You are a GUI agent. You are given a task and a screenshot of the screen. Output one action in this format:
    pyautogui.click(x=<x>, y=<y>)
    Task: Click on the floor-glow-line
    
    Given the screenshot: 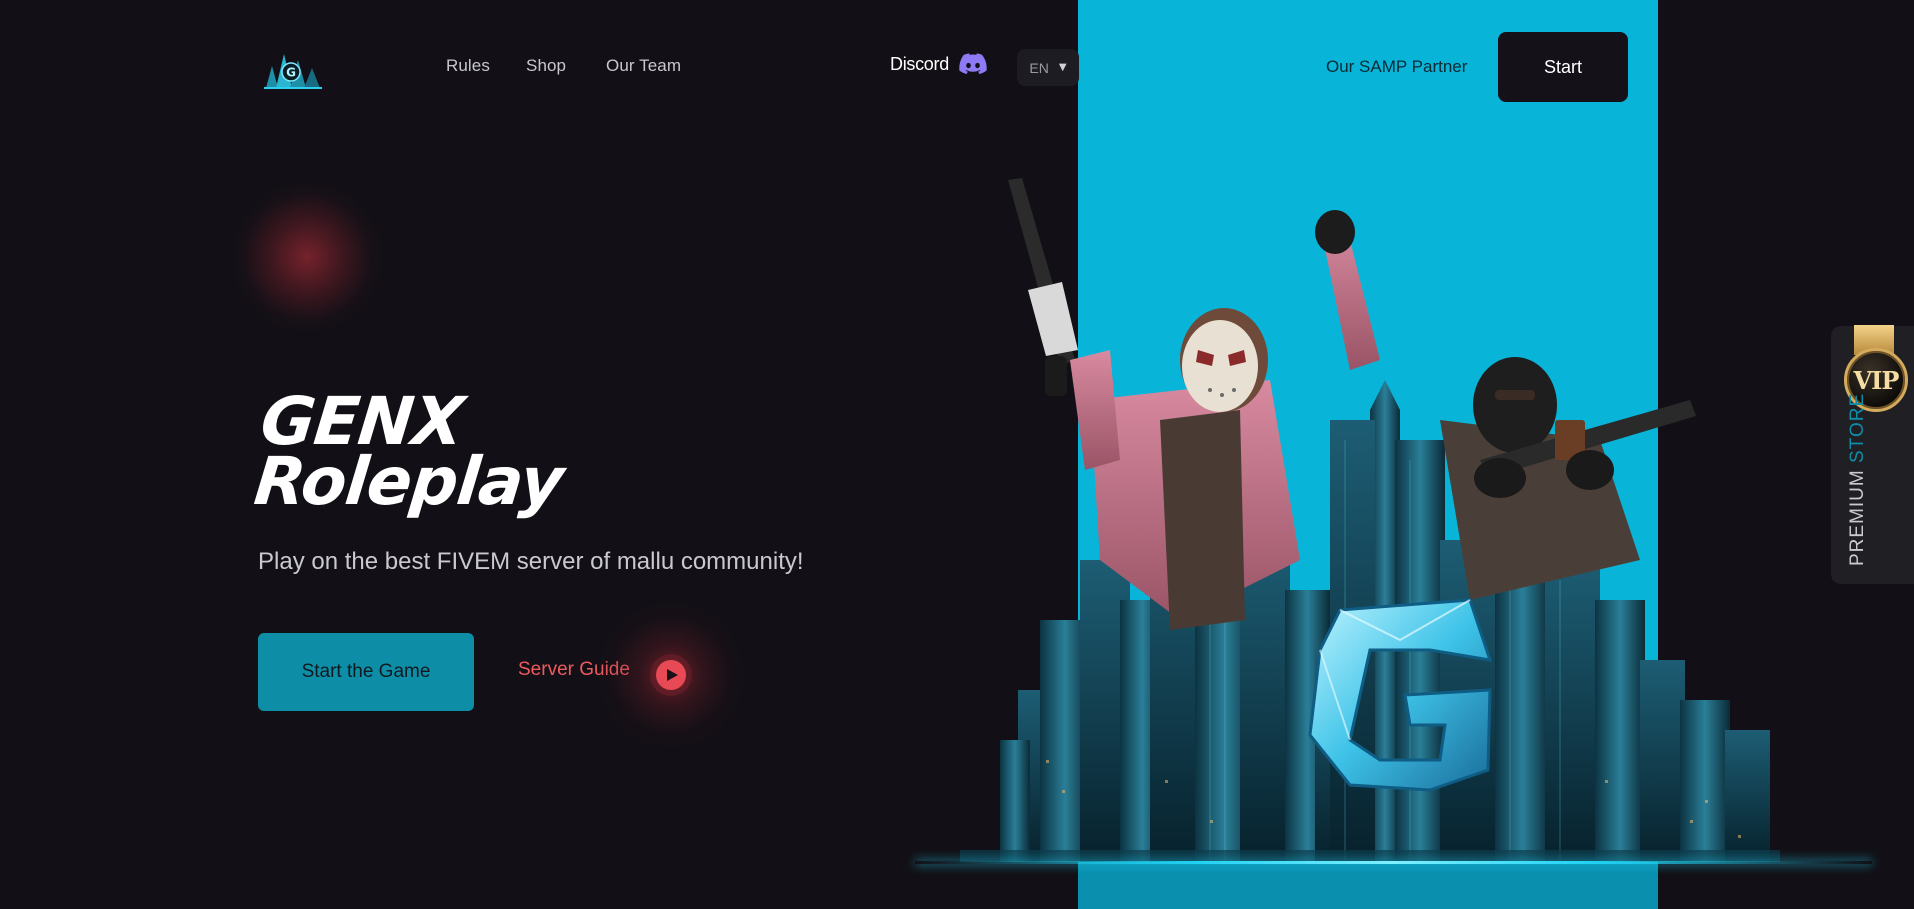 What is the action you would take?
    pyautogui.click(x=1393, y=862)
    